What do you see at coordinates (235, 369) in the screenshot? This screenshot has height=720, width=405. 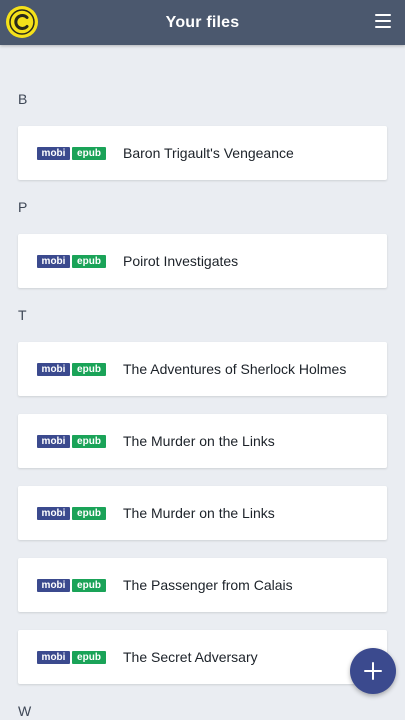 I see `book-title: The Adventures of Sherlock Holmes` at bounding box center [235, 369].